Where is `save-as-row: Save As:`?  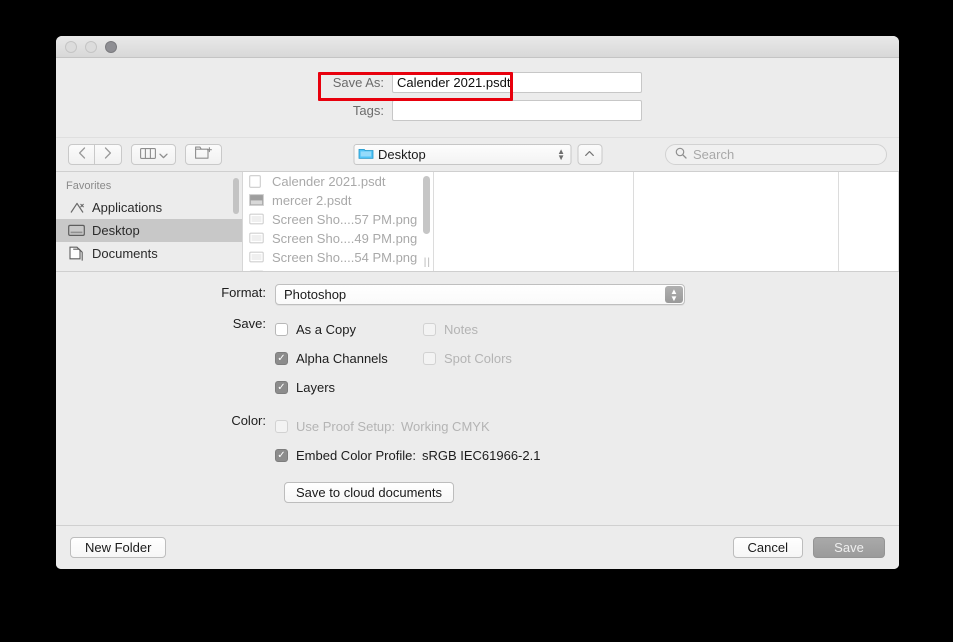 save-as-row: Save As: is located at coordinates (477, 82).